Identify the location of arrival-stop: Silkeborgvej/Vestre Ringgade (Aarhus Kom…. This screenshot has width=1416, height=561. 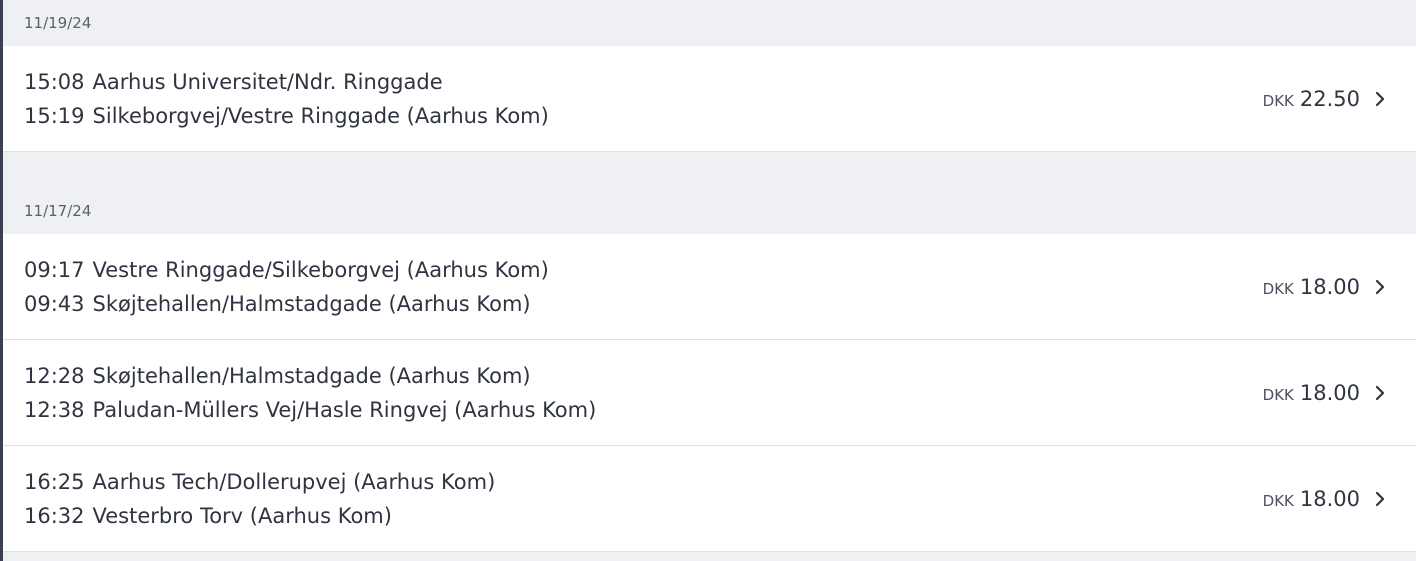
(320, 115).